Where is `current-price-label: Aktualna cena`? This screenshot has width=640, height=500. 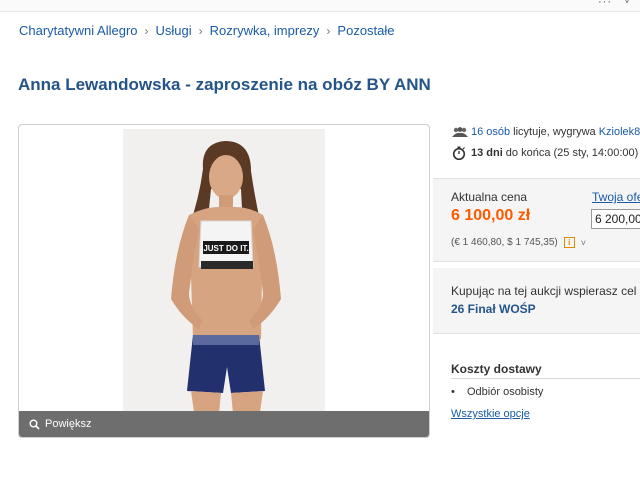 current-price-label: Aktualna cena is located at coordinates (489, 197).